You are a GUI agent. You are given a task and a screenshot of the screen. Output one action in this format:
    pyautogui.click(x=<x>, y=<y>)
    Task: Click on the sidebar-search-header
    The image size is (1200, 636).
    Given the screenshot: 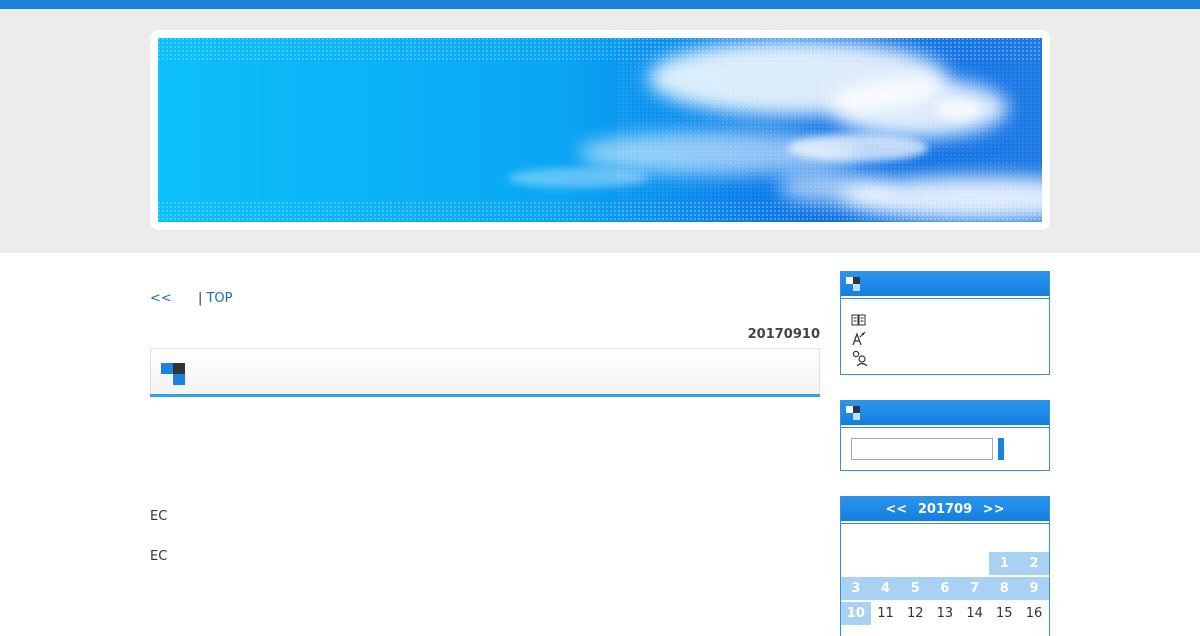 What is the action you would take?
    pyautogui.click(x=945, y=414)
    